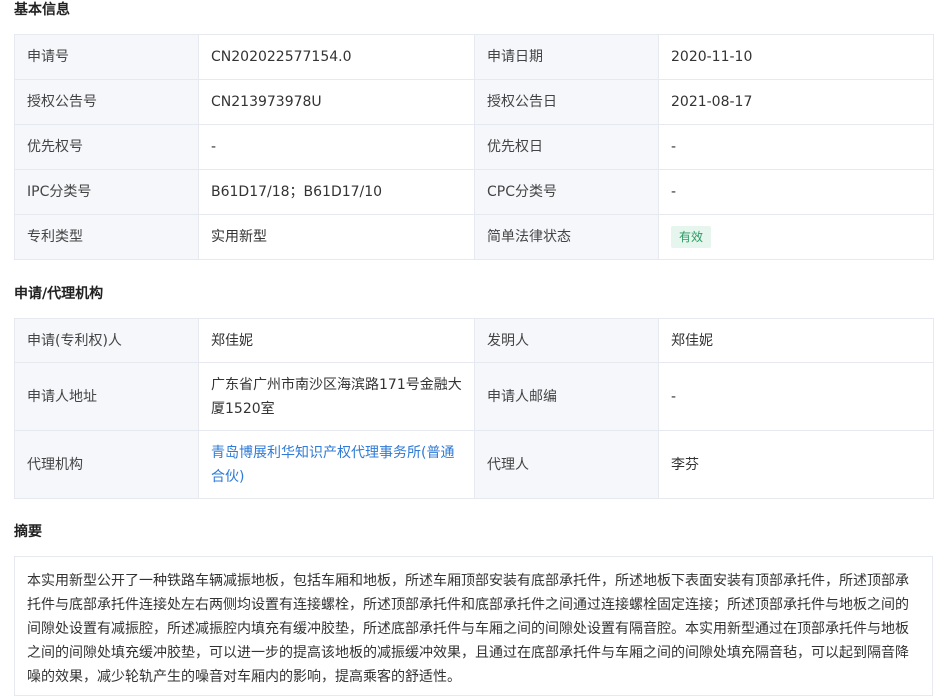 The height and width of the screenshot is (700, 938). What do you see at coordinates (796, 102) in the screenshot?
I see `value-grant-date: 2021-08-17` at bounding box center [796, 102].